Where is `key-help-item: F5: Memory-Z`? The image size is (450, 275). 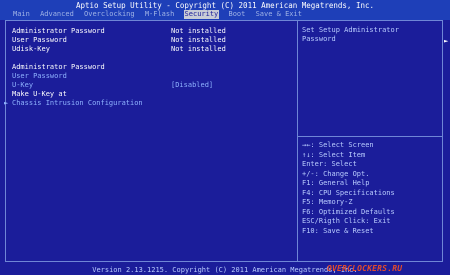 key-help-item: F5: Memory-Z is located at coordinates (327, 202).